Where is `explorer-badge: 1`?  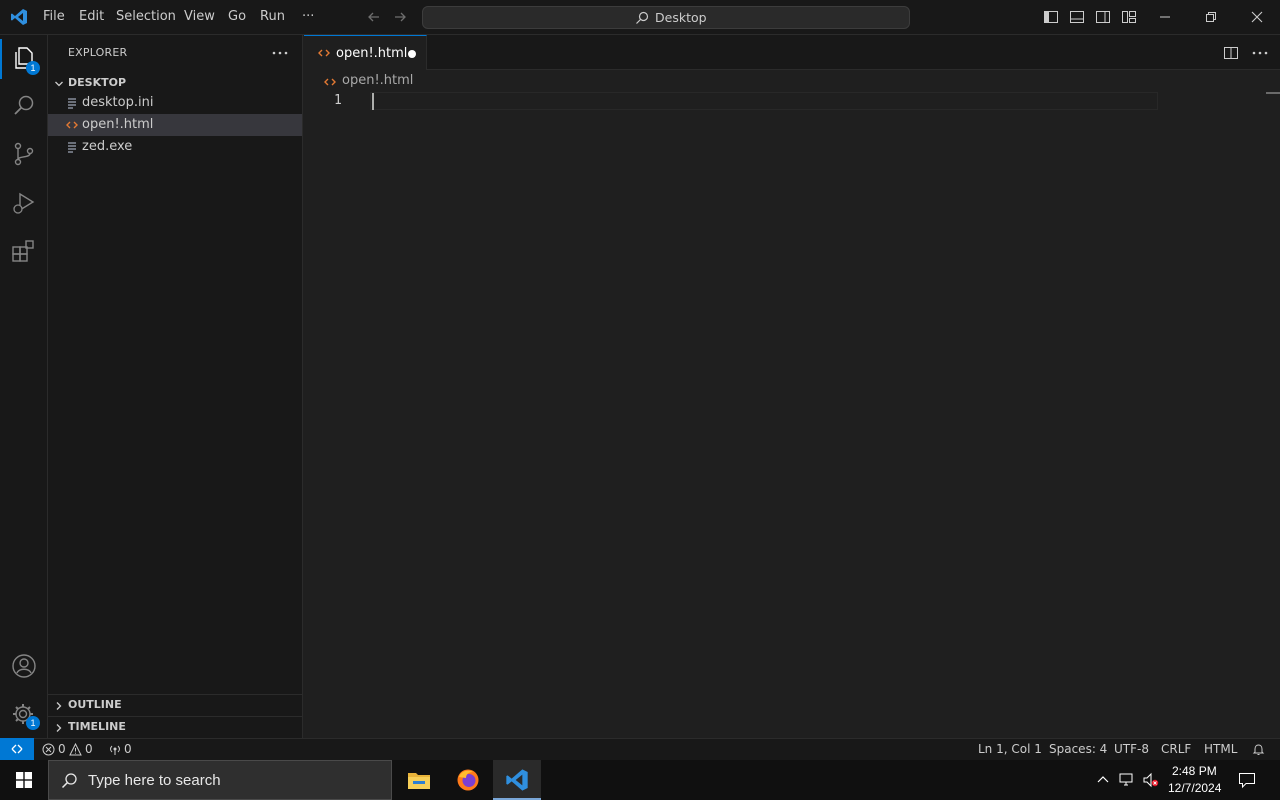 explorer-badge: 1 is located at coordinates (33, 68).